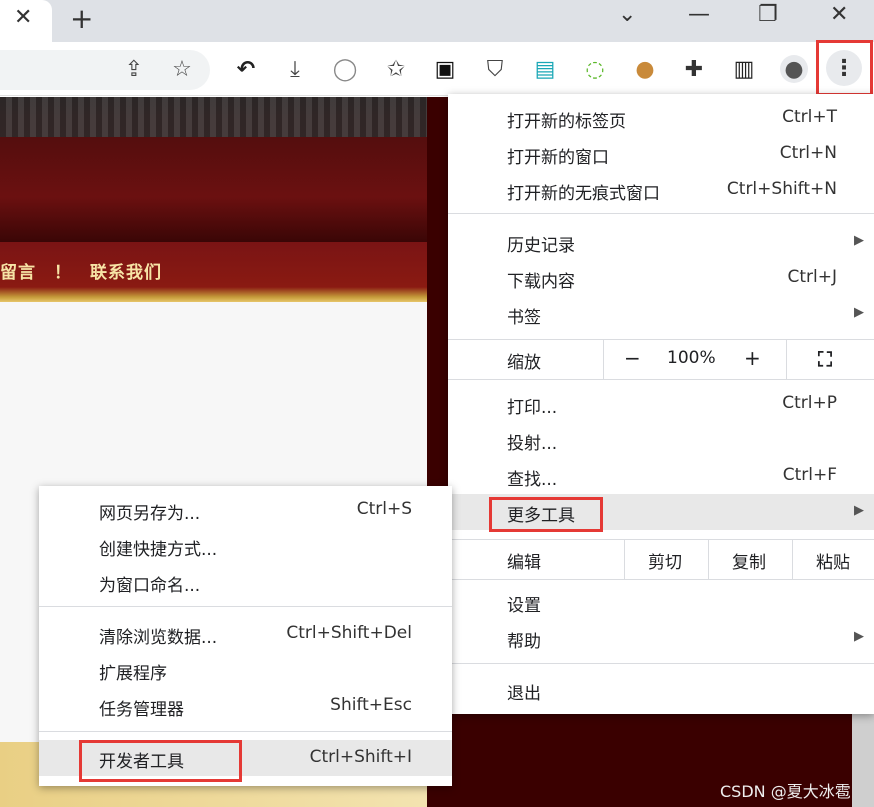 The width and height of the screenshot is (874, 807). What do you see at coordinates (182, 69) in the screenshot?
I see `bookmark-star-icon: ☆` at bounding box center [182, 69].